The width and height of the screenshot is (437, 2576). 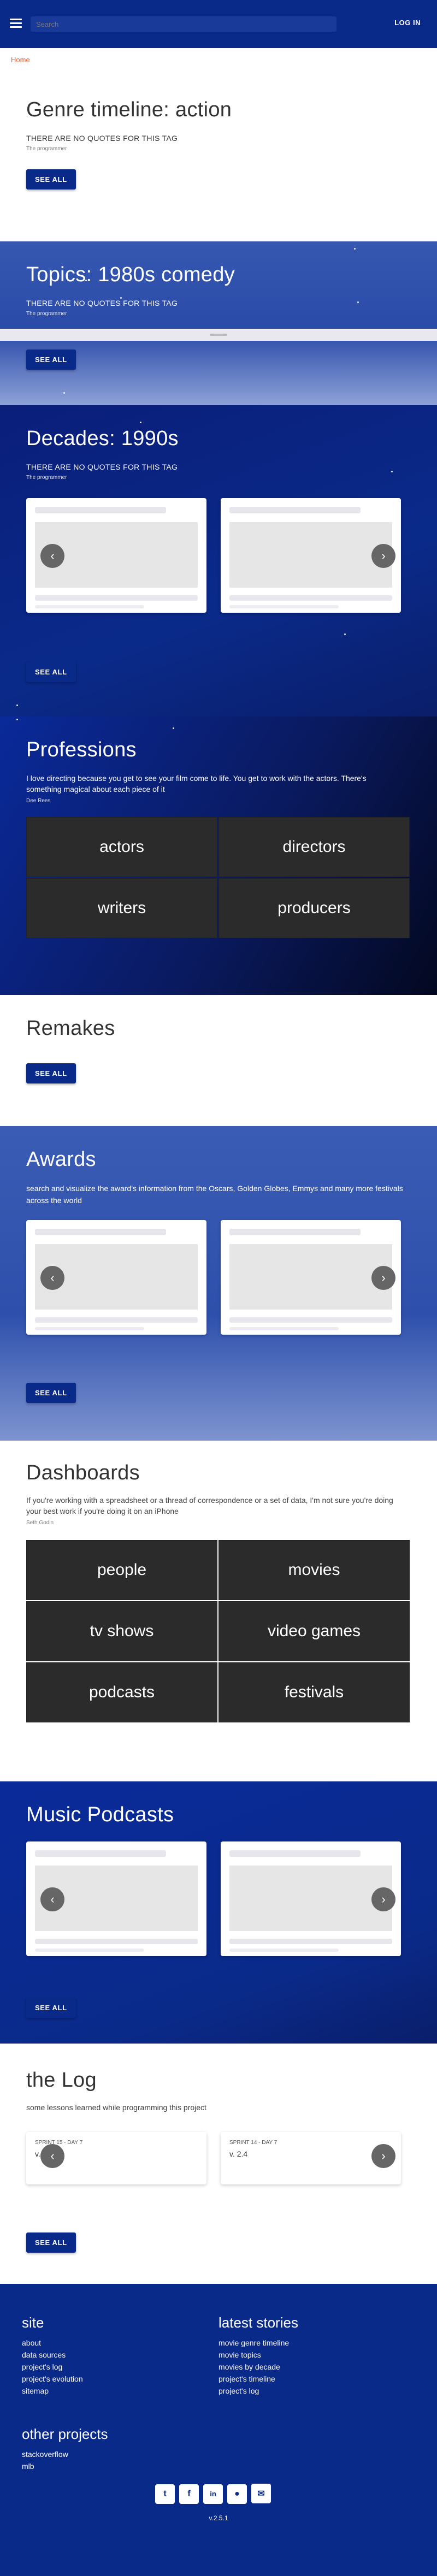 What do you see at coordinates (103, 439) in the screenshot?
I see `section-title: Decades: 1990s` at bounding box center [103, 439].